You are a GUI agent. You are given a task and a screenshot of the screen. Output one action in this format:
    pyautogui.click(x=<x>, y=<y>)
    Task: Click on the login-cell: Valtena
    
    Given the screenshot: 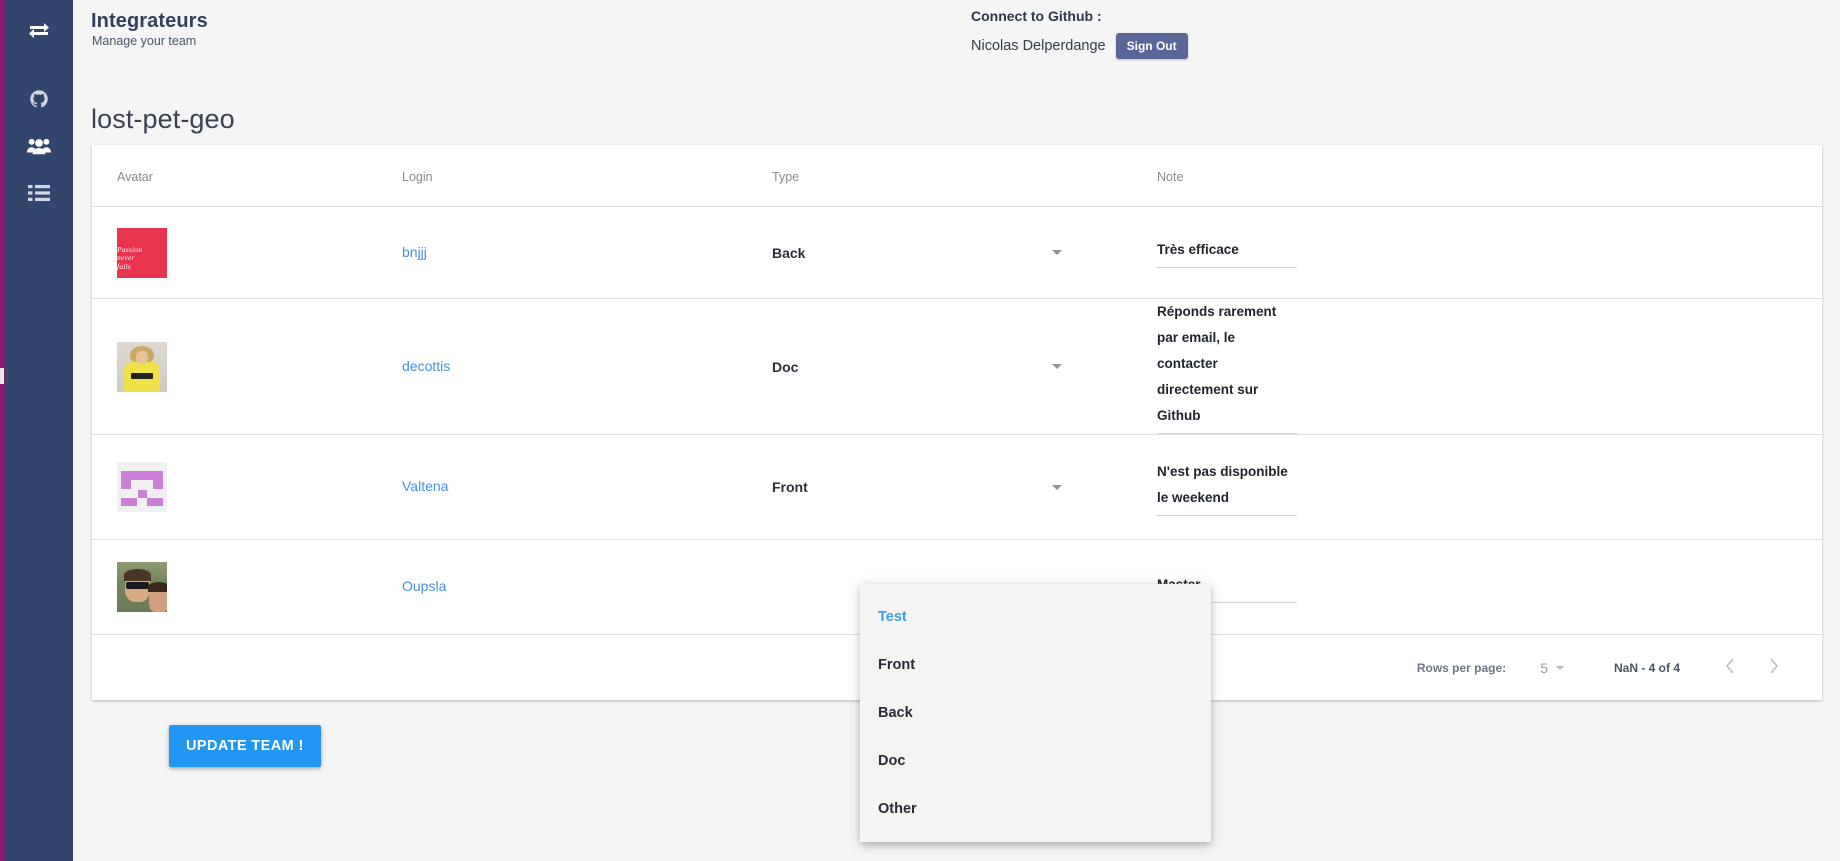 What is the action you would take?
    pyautogui.click(x=587, y=487)
    